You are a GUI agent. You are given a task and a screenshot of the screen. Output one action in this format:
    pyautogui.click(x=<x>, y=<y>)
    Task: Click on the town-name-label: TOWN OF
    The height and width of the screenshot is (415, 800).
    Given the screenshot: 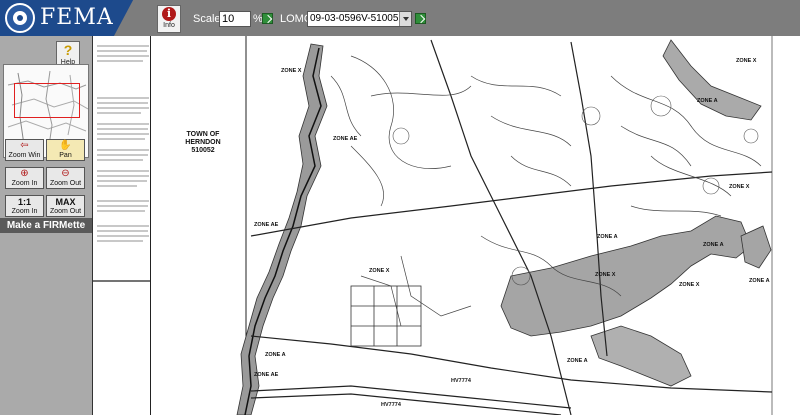 What is the action you would take?
    pyautogui.click(x=204, y=134)
    